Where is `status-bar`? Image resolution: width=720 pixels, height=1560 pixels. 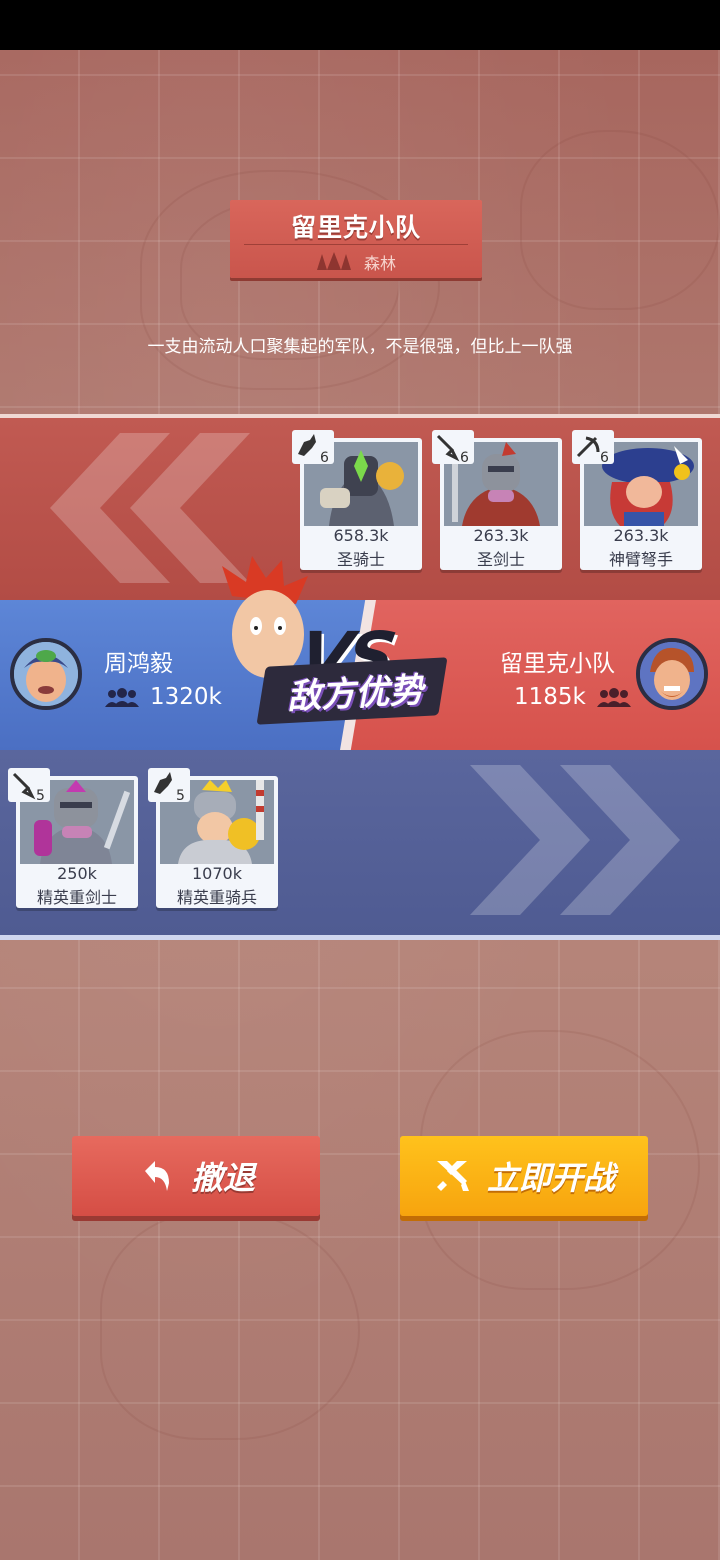
status-bar is located at coordinates (360, 25).